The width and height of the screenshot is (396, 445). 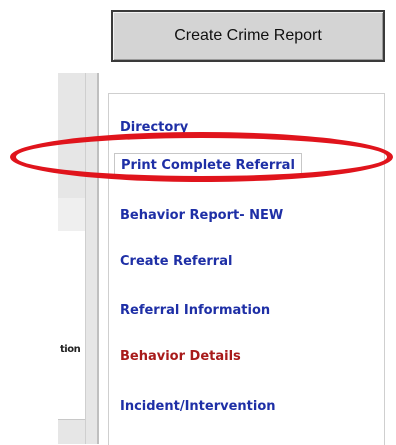 I want to click on create-crime-report-button: Create Crime Report, so click(x=248, y=36).